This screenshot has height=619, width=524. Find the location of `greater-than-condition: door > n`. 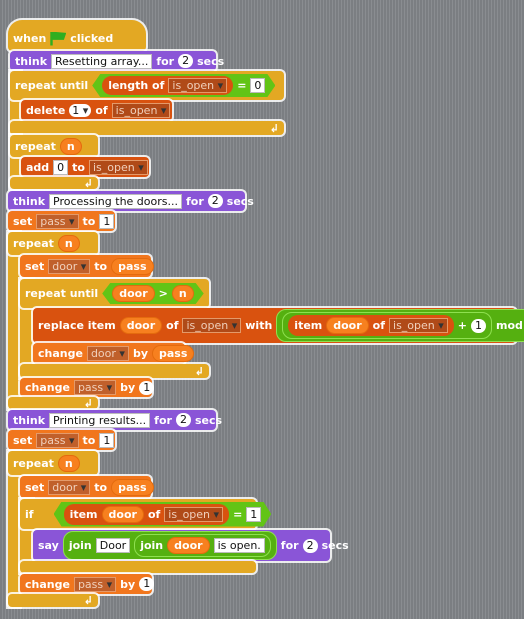

greater-than-condition: door > n is located at coordinates (152, 293).